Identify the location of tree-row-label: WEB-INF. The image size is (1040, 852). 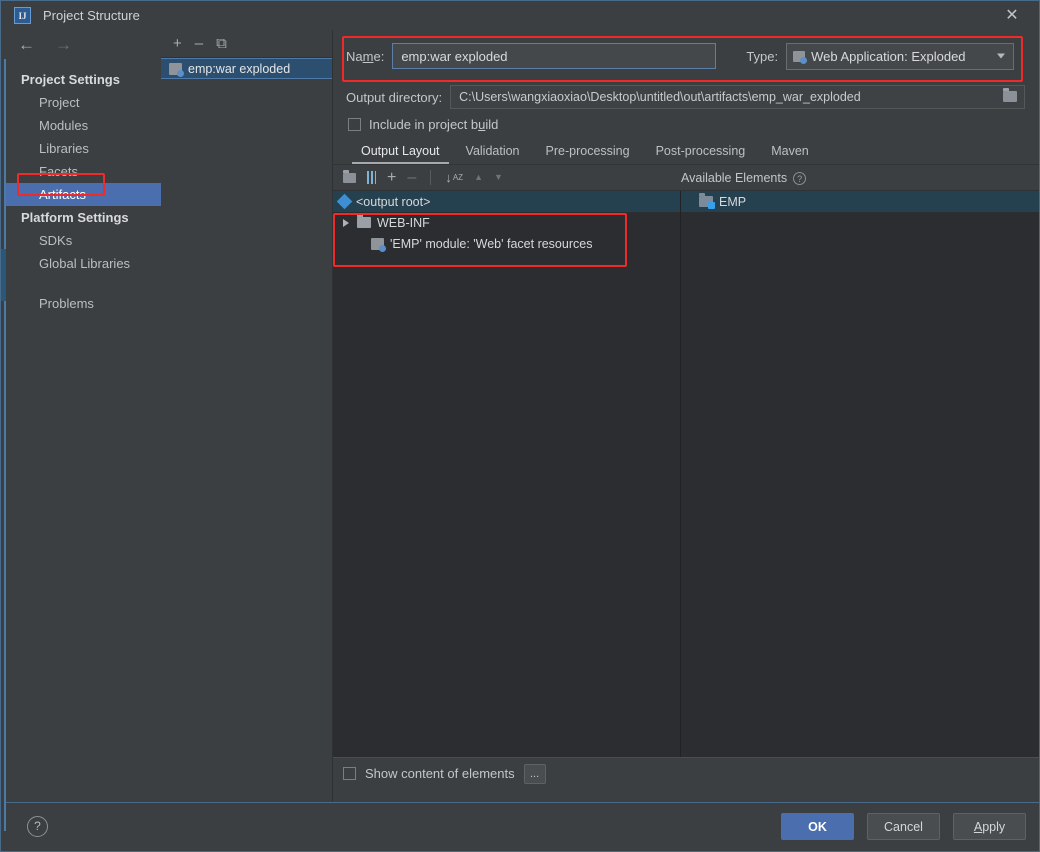
(403, 222).